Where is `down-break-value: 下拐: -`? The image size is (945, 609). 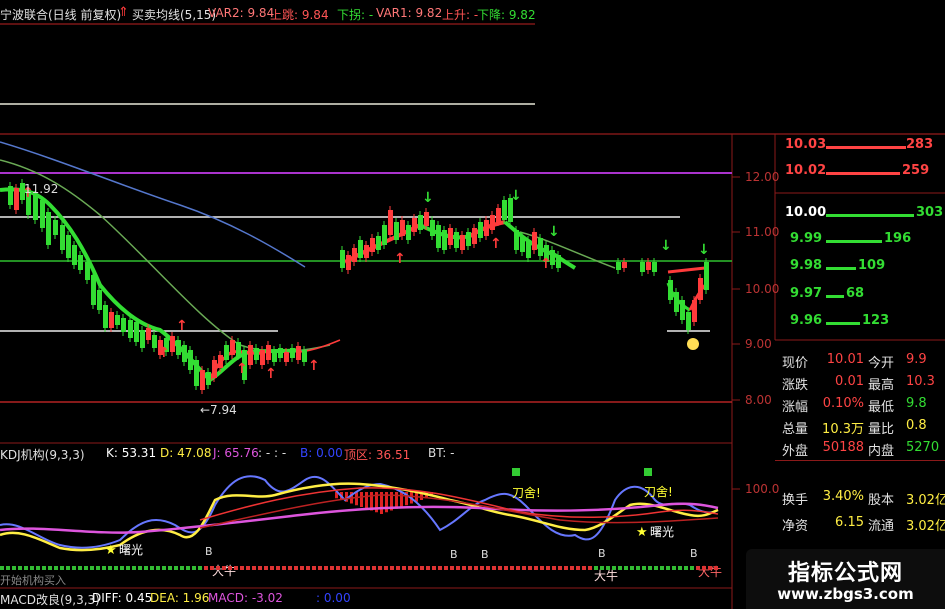 down-break-value: 下拐: - is located at coordinates (355, 15).